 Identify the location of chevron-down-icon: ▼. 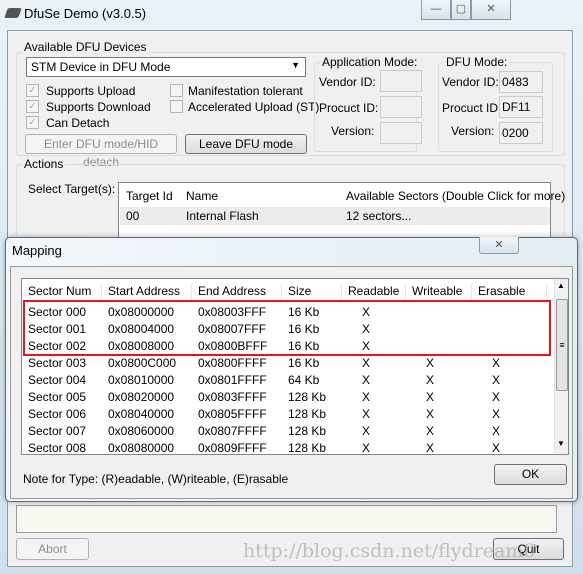
(295, 65).